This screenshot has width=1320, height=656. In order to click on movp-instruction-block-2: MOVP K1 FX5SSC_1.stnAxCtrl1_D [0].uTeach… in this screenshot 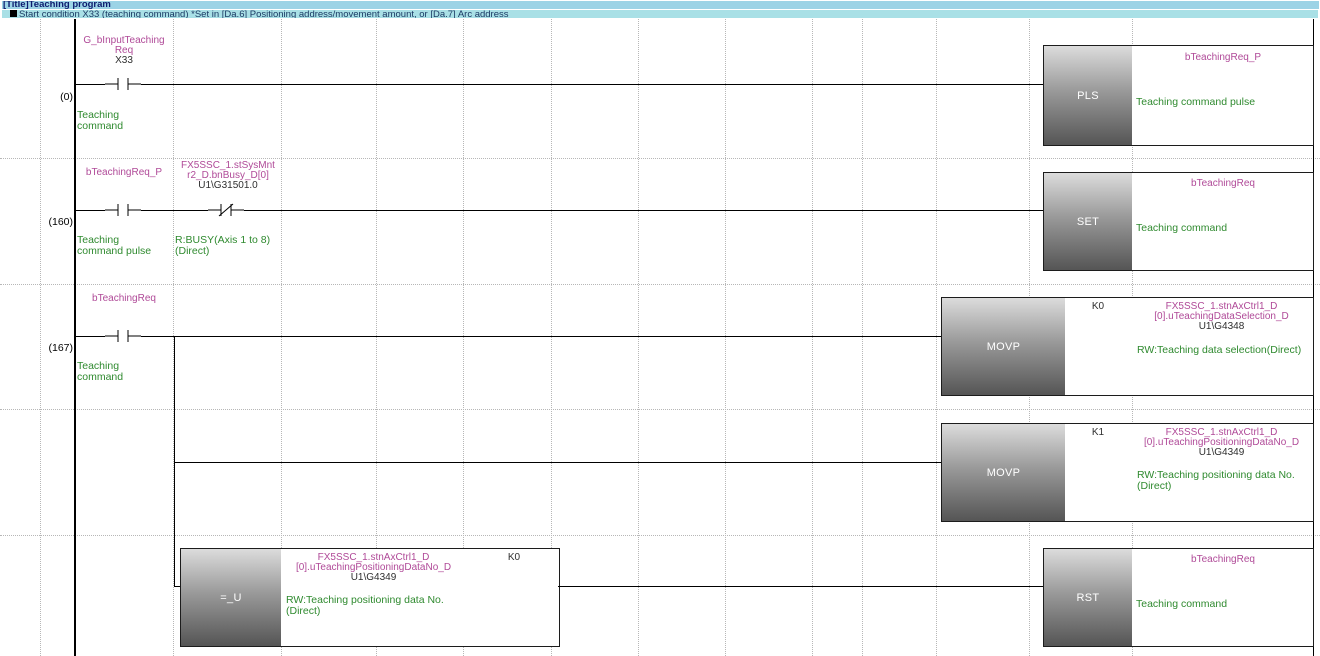, I will do `click(1127, 472)`.